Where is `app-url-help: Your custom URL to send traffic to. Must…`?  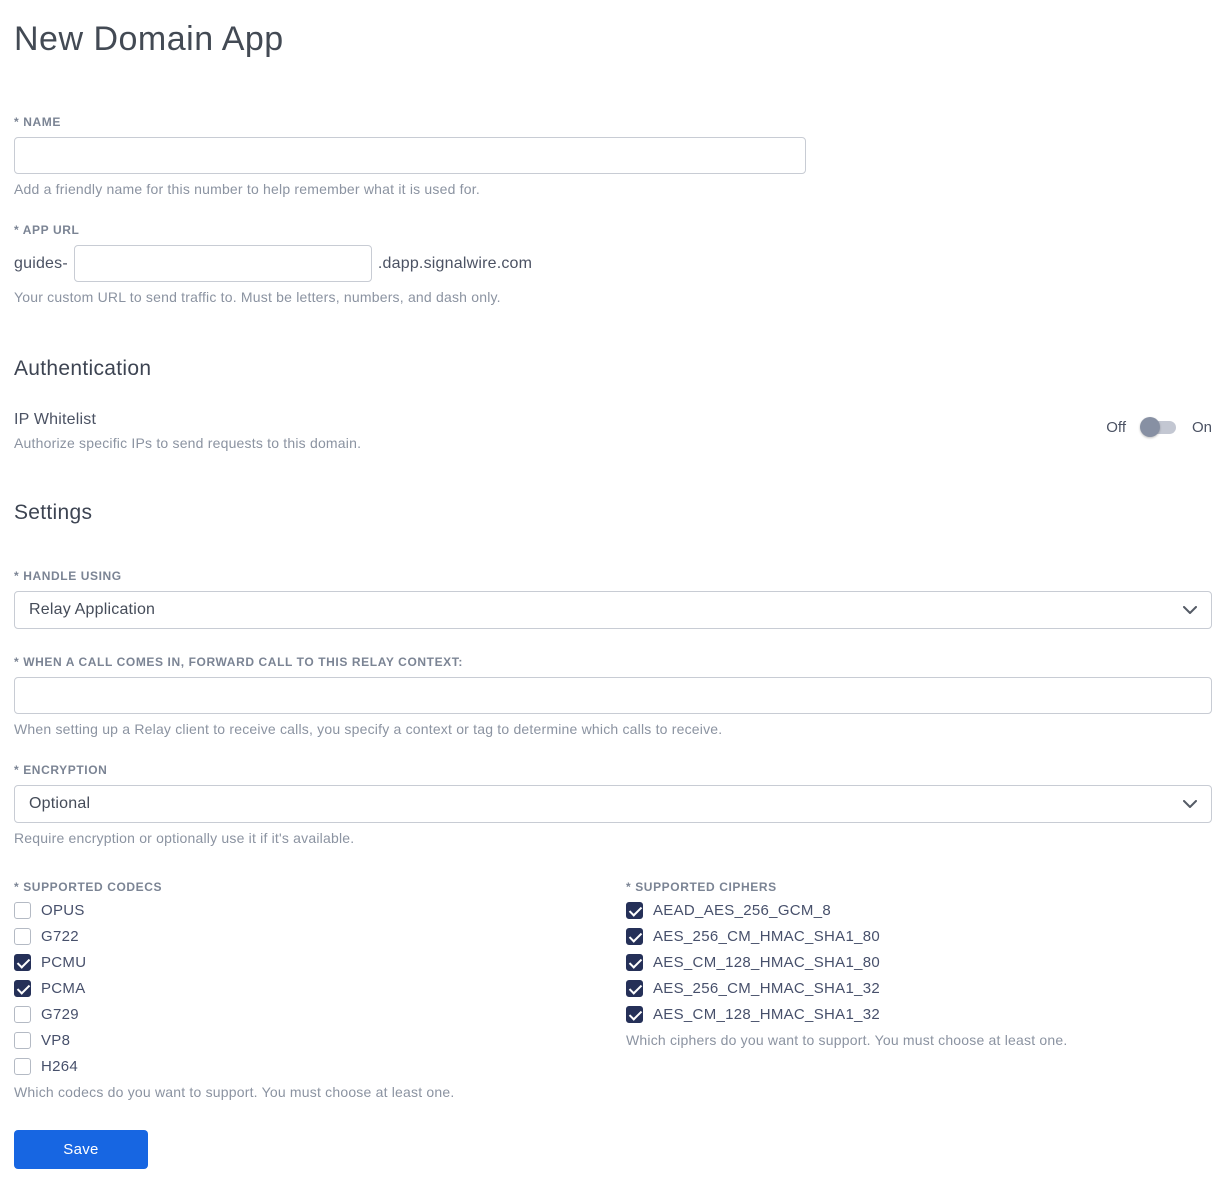 app-url-help: Your custom URL to send traffic to. Must… is located at coordinates (257, 297).